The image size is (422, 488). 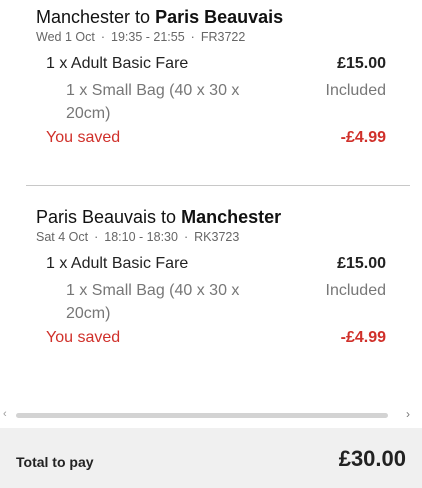 I want to click on route-destination: Manchester, so click(x=231, y=217).